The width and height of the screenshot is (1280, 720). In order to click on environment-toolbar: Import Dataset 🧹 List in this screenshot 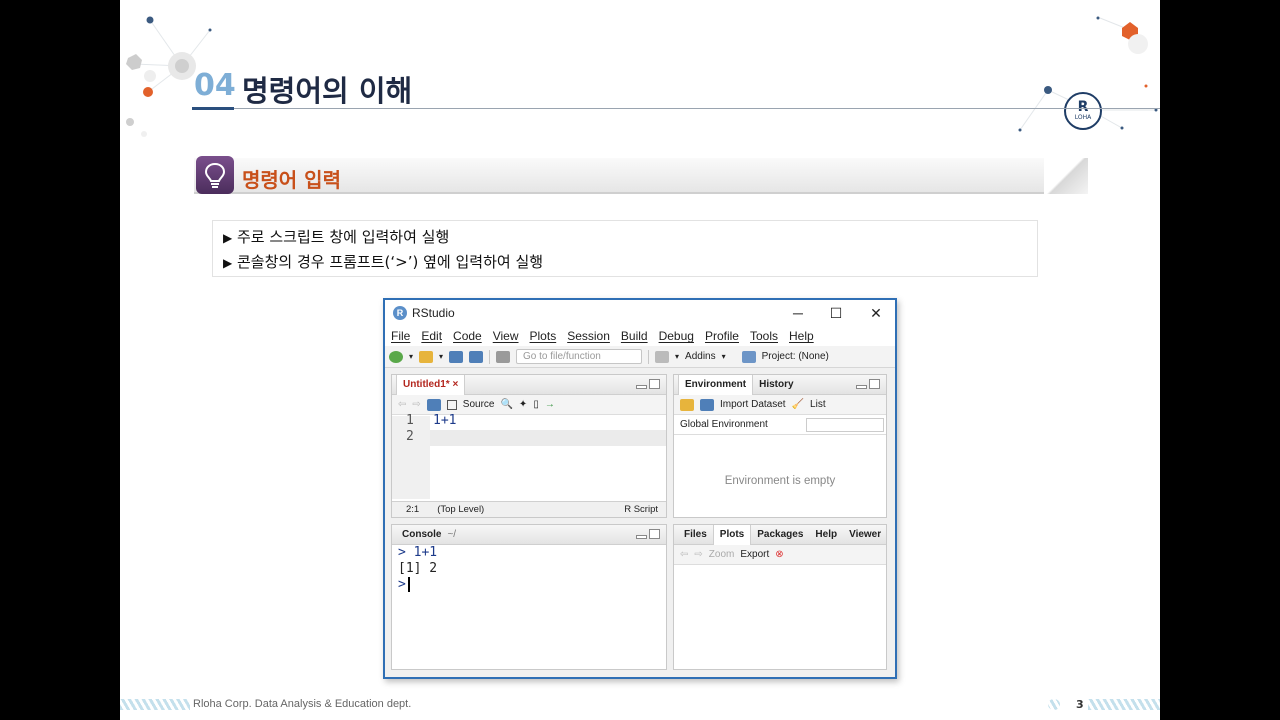, I will do `click(780, 405)`.